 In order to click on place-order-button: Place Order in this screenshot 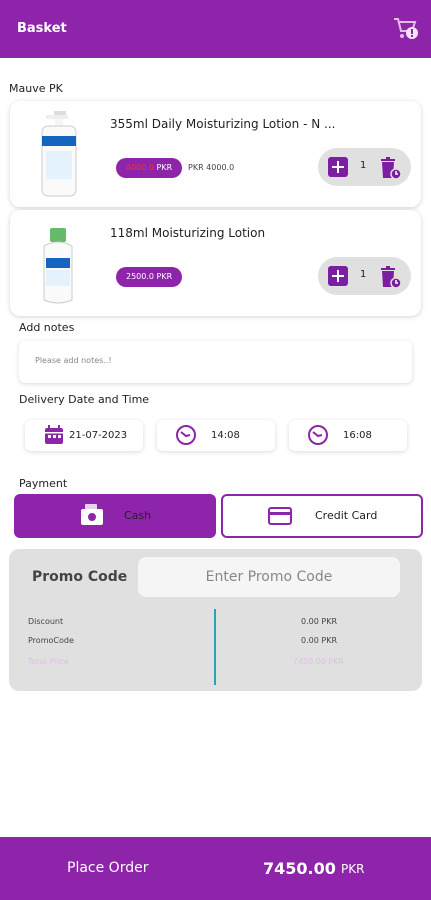, I will do `click(107, 868)`.